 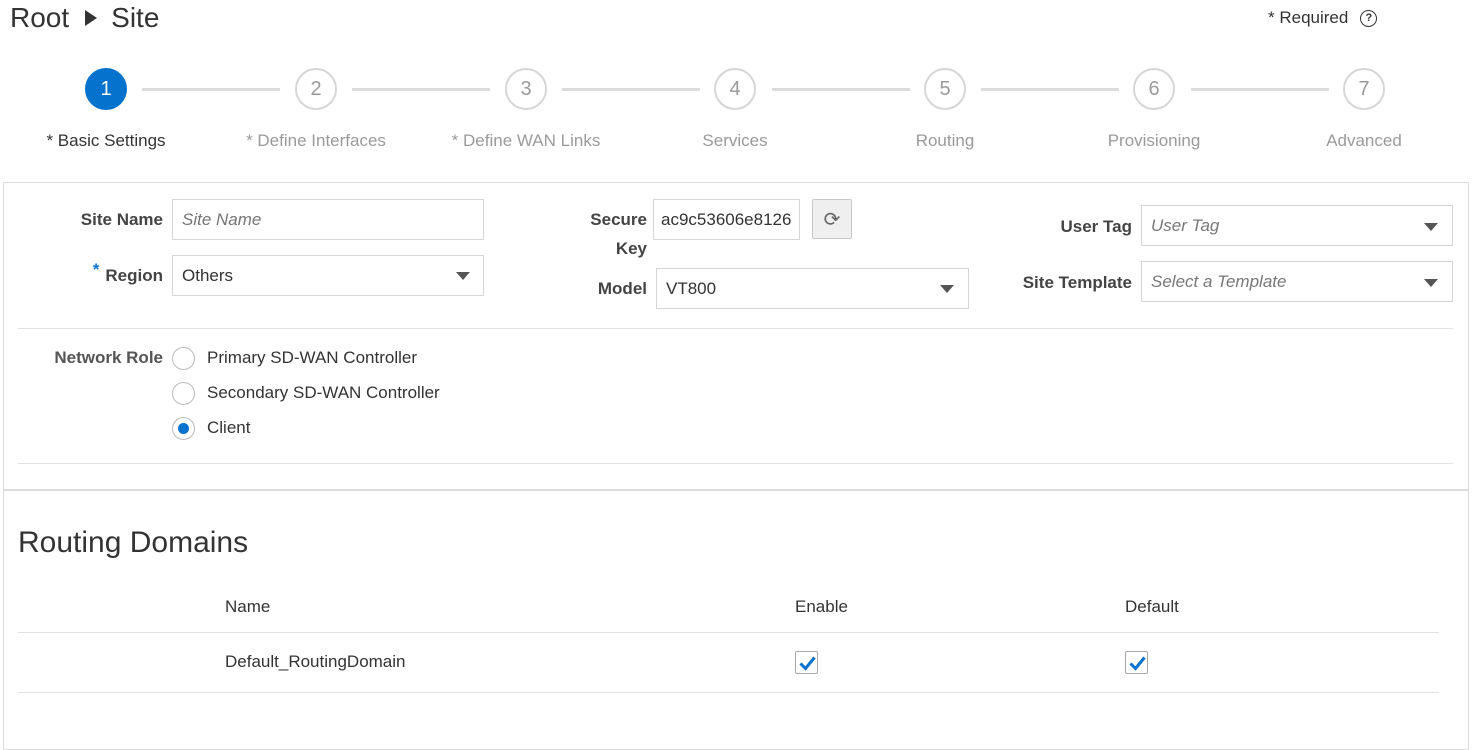 I want to click on breadcrumb: Root Site, so click(x=84, y=18).